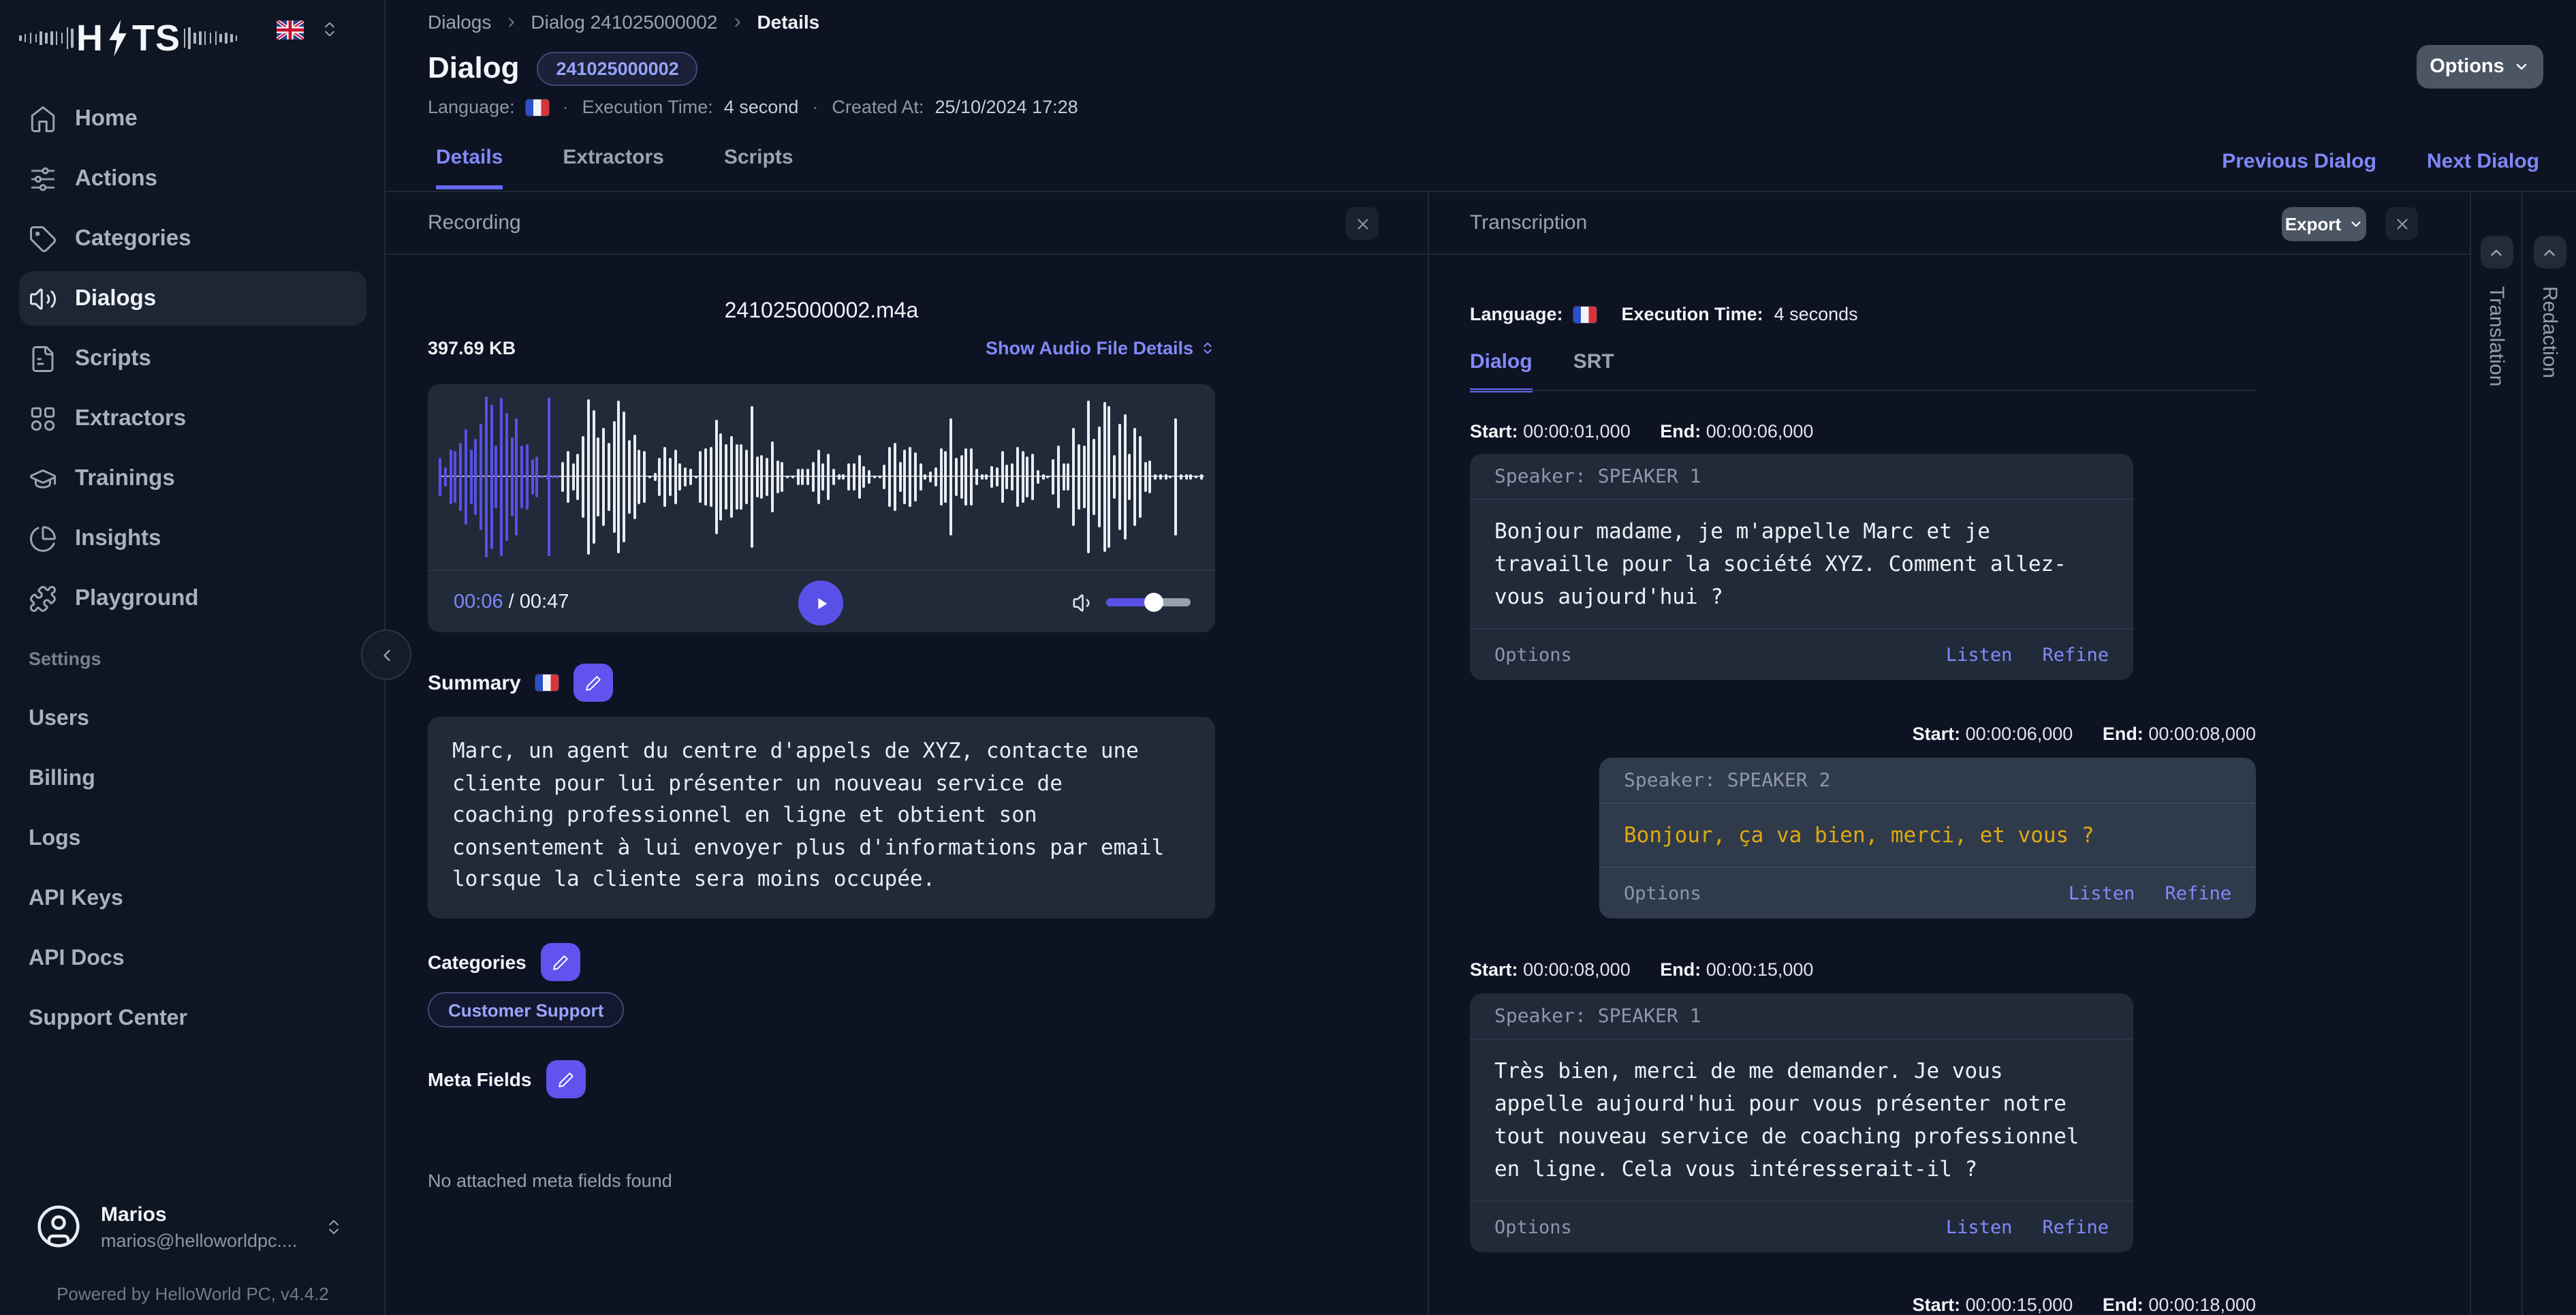 The width and height of the screenshot is (2576, 1315). Describe the element at coordinates (821, 477) in the screenshot. I see `waveform` at that location.